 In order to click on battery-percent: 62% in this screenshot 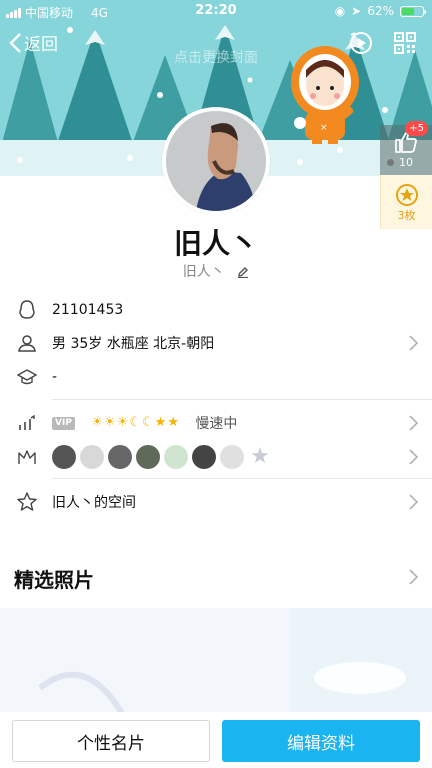, I will do `click(380, 11)`.